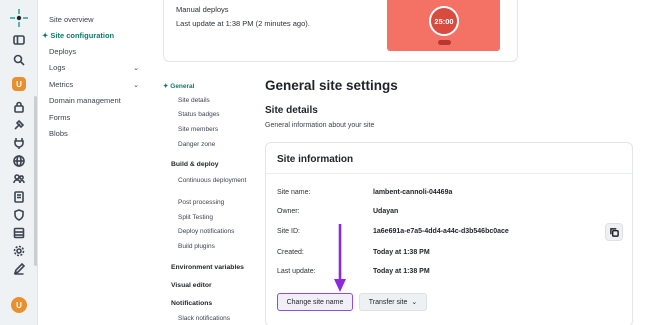 The width and height of the screenshot is (654, 325). I want to click on users-icon, so click(19, 179).